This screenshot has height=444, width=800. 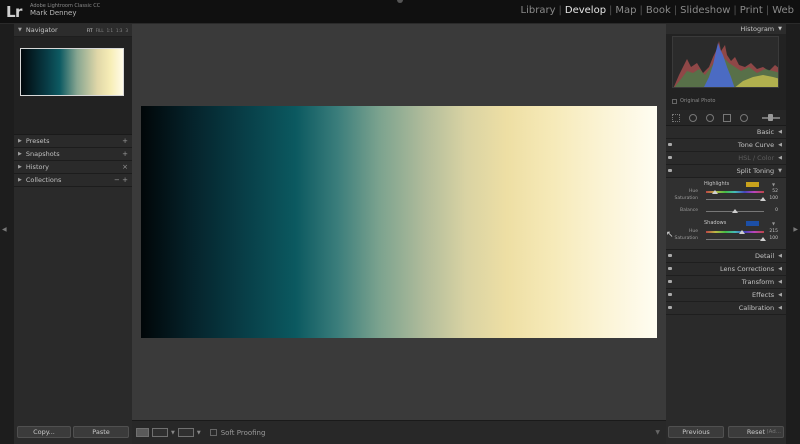 What do you see at coordinates (771, 231) in the screenshot?
I see `shadows-hue-value: 215` at bounding box center [771, 231].